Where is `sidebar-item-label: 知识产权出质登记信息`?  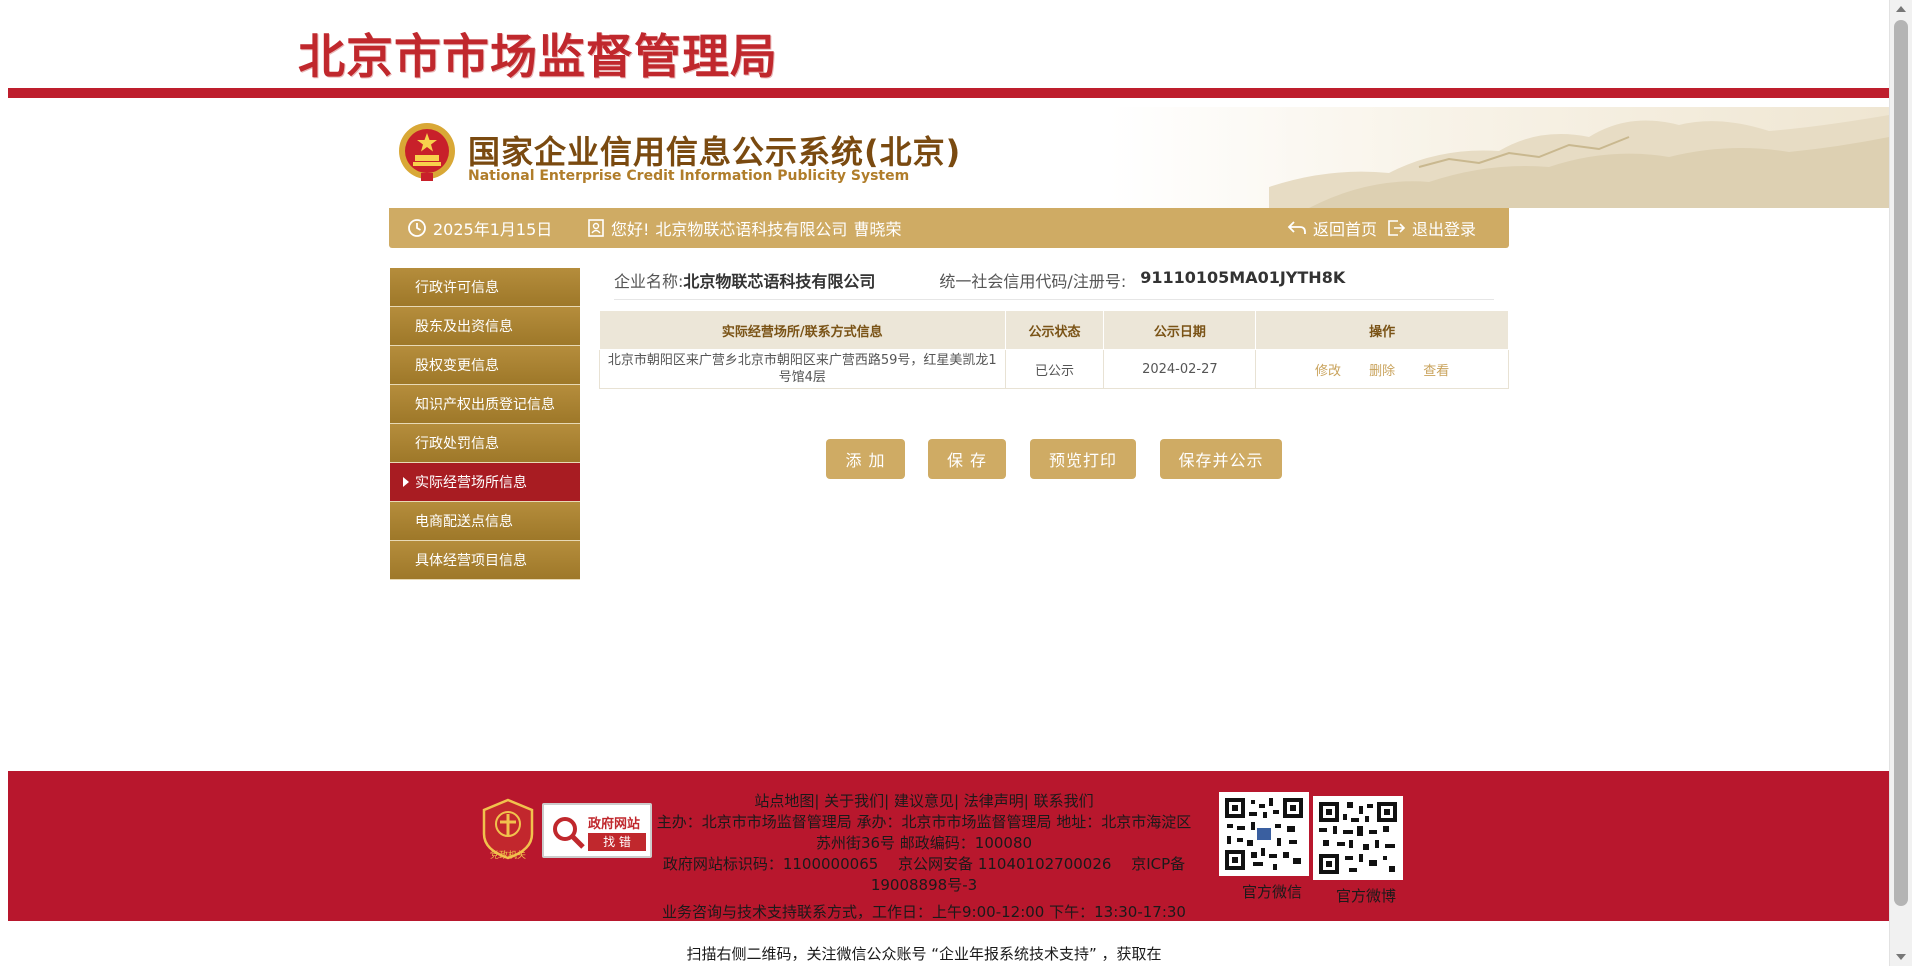 sidebar-item-label: 知识产权出质登记信息 is located at coordinates (485, 405).